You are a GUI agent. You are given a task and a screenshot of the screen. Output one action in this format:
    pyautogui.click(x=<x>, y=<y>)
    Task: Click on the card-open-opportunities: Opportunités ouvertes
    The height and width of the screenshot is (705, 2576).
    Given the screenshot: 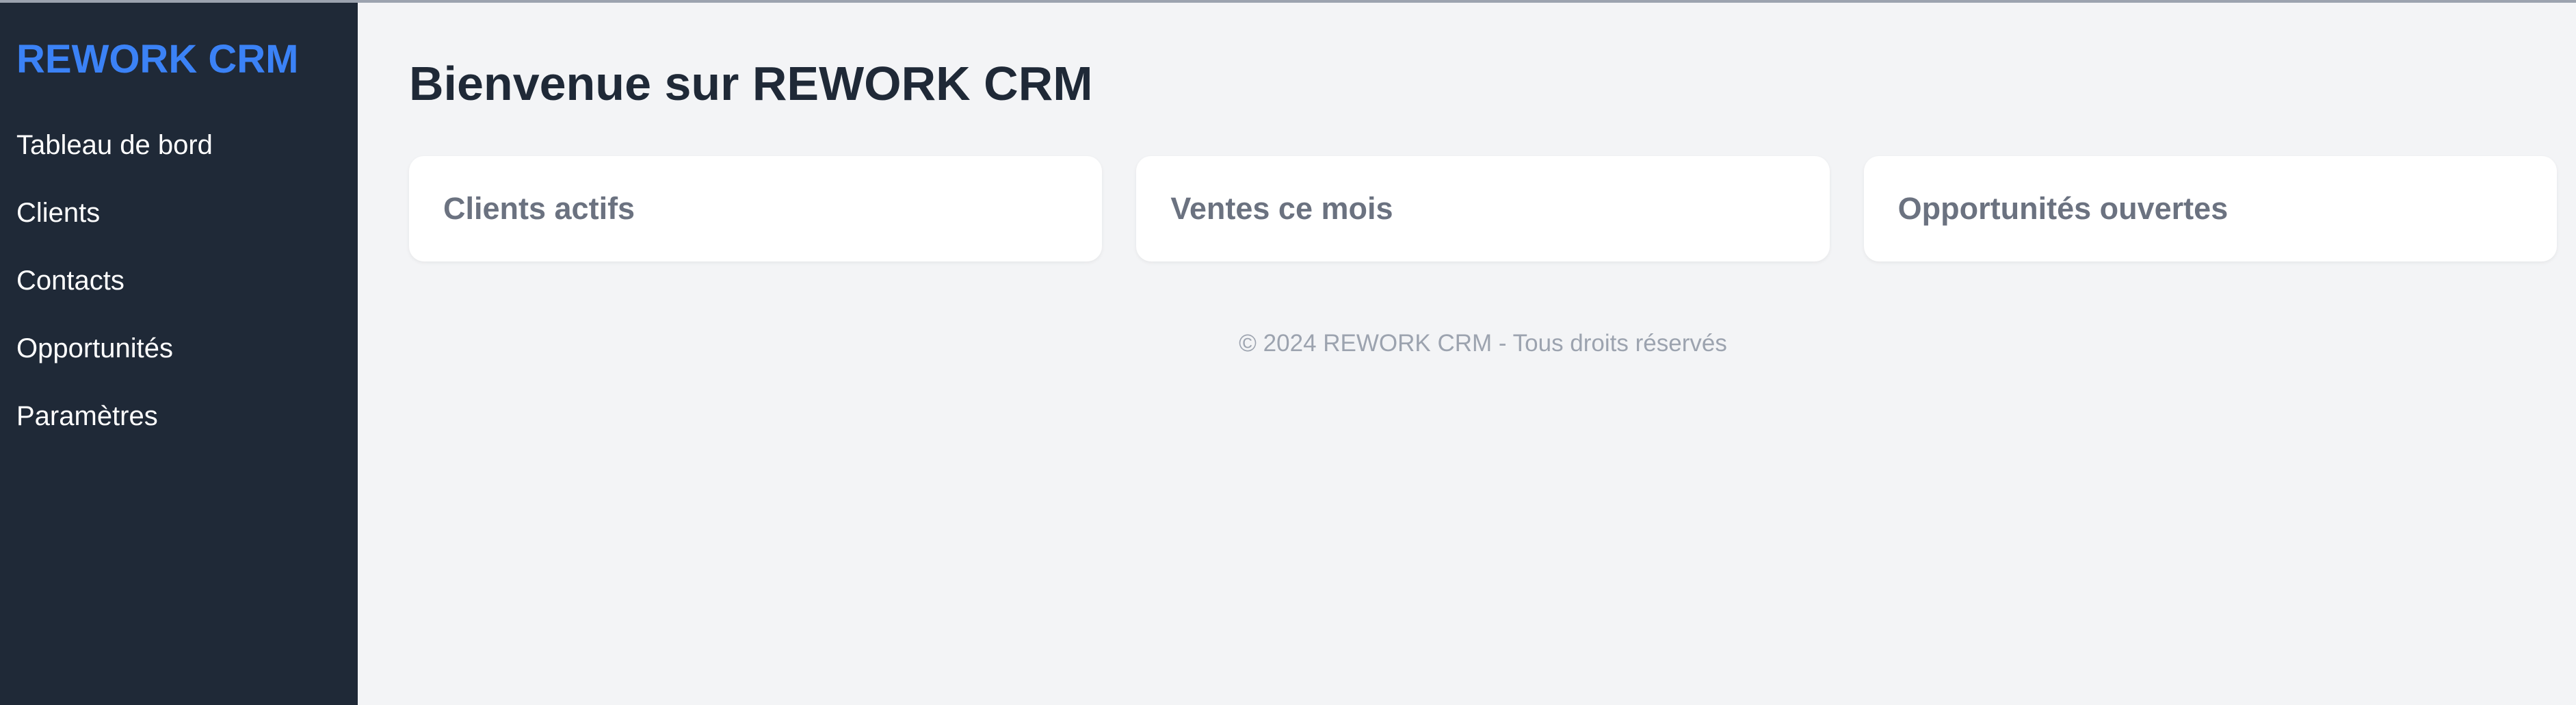 What is the action you would take?
    pyautogui.click(x=2210, y=209)
    